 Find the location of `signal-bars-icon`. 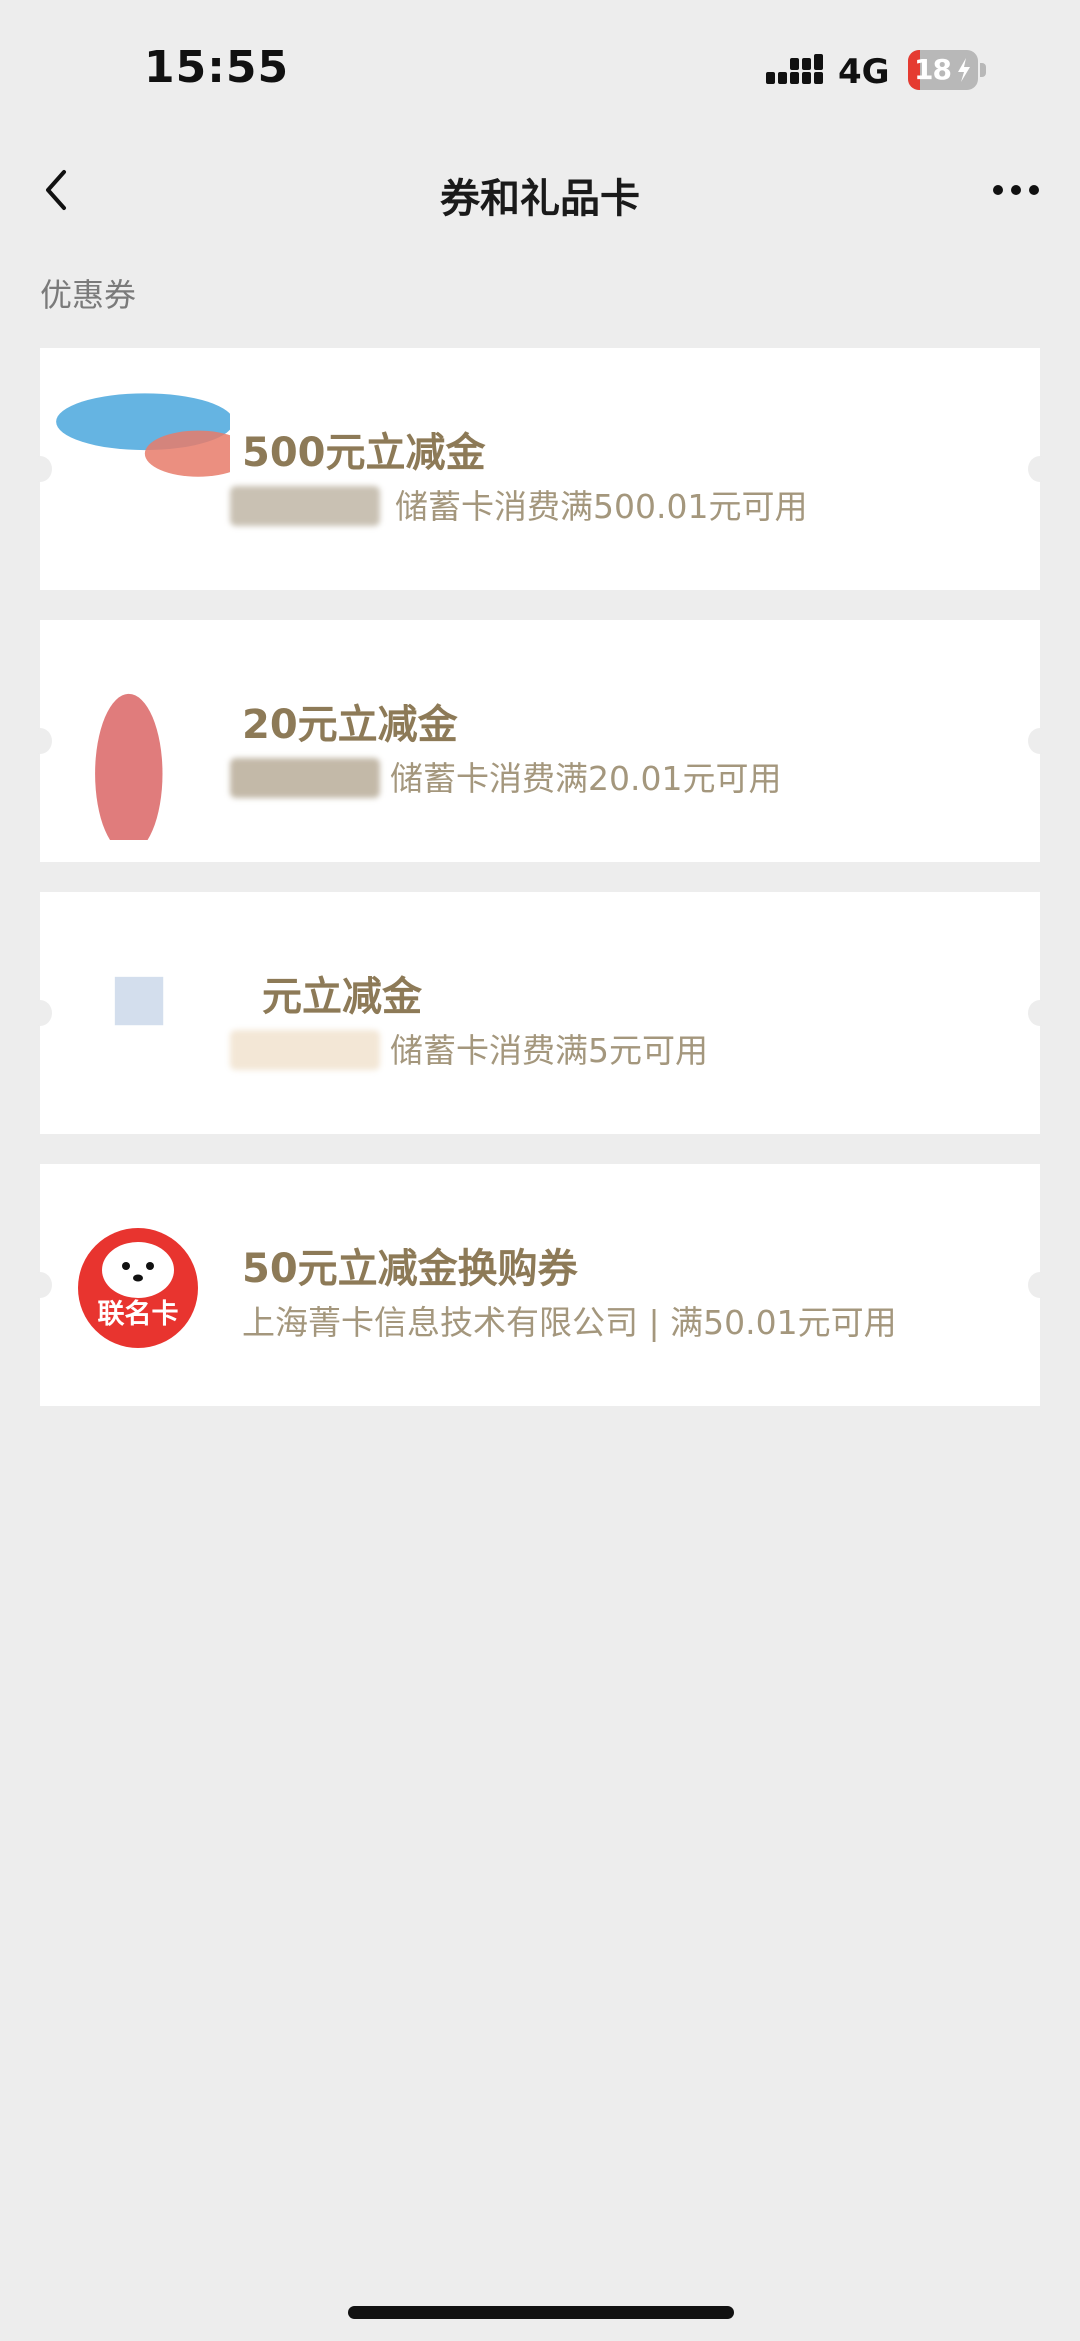

signal-bars-icon is located at coordinates (794, 69).